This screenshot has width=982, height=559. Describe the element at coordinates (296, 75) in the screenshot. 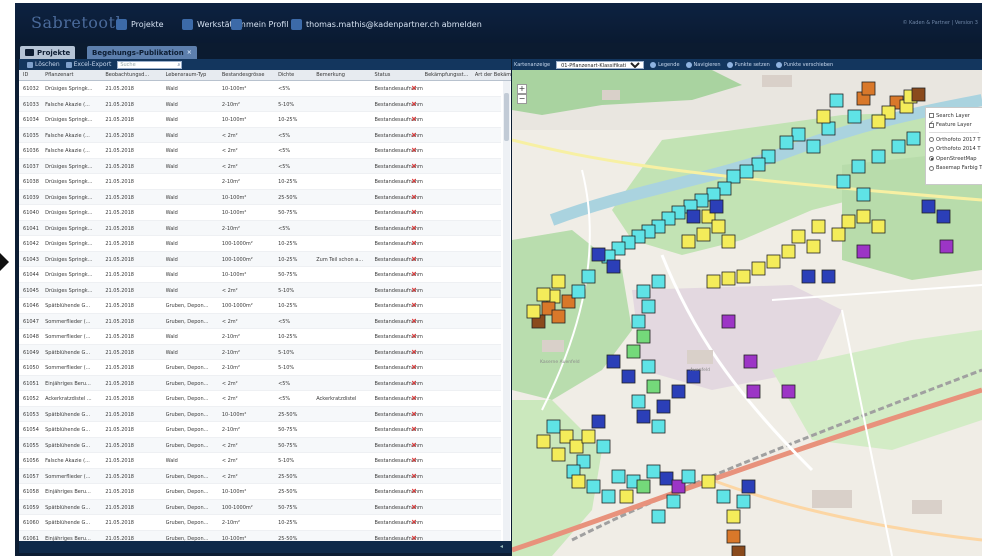

I see `column-header: Dichte` at that location.